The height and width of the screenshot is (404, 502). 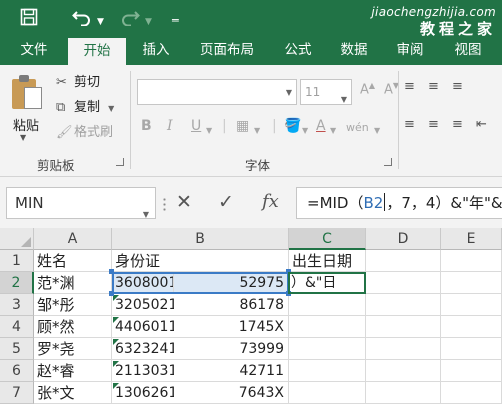 I want to click on tab-view: 视图, so click(x=468, y=50).